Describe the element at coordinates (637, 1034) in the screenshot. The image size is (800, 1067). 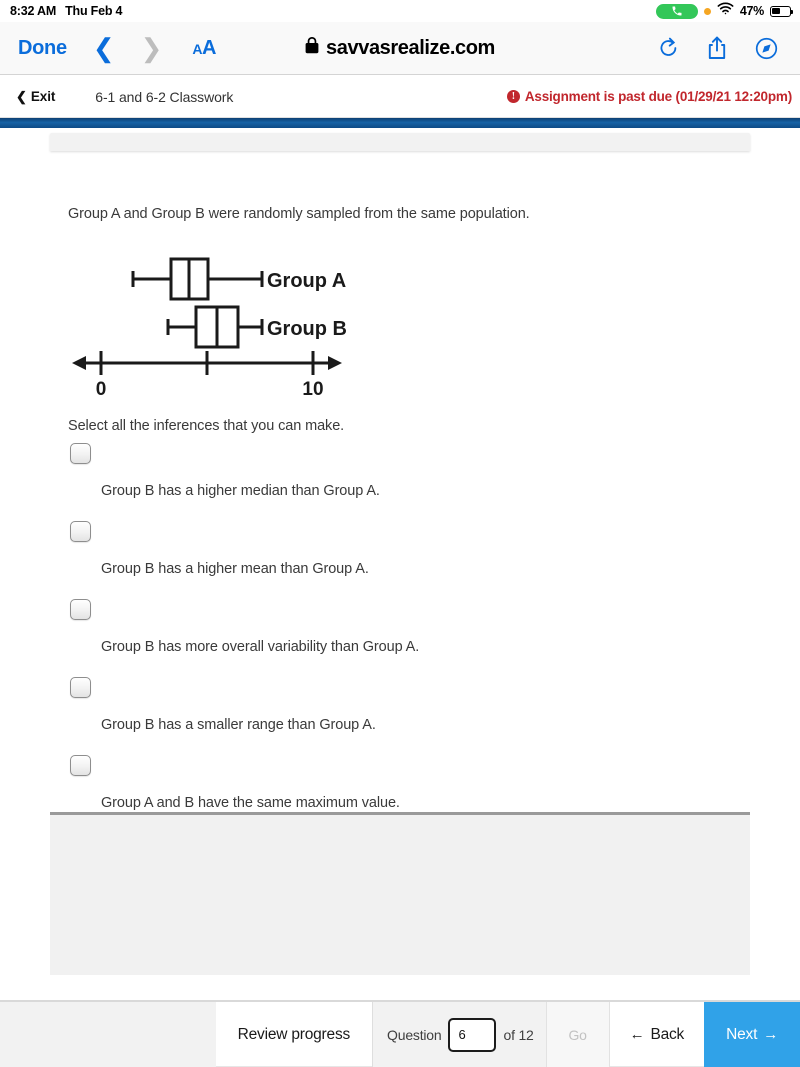
I see `arrow-left-icon: ←` at that location.